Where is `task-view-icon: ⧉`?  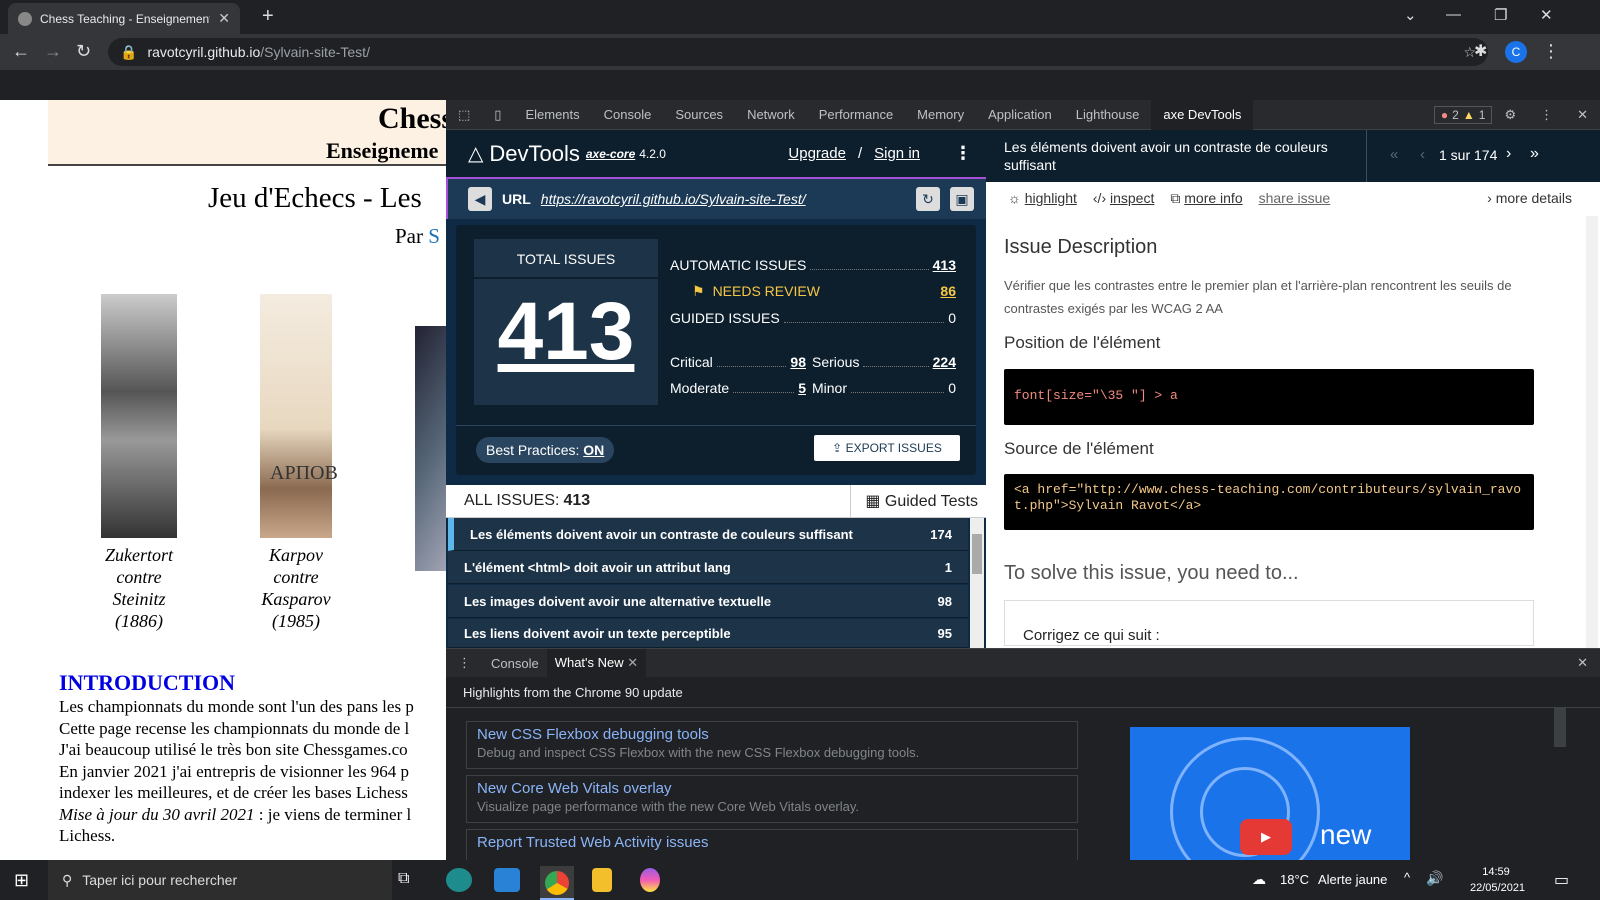 task-view-icon: ⧉ is located at coordinates (403, 879).